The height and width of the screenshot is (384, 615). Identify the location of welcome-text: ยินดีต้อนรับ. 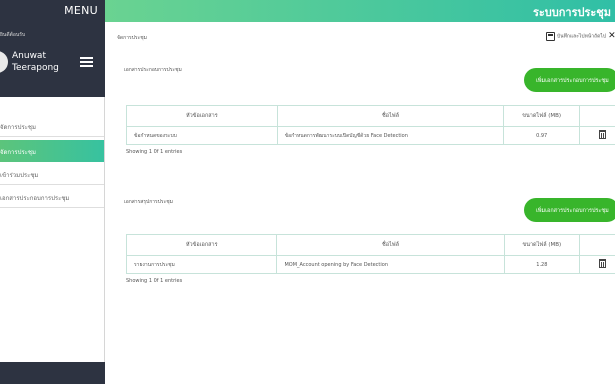
(13, 35).